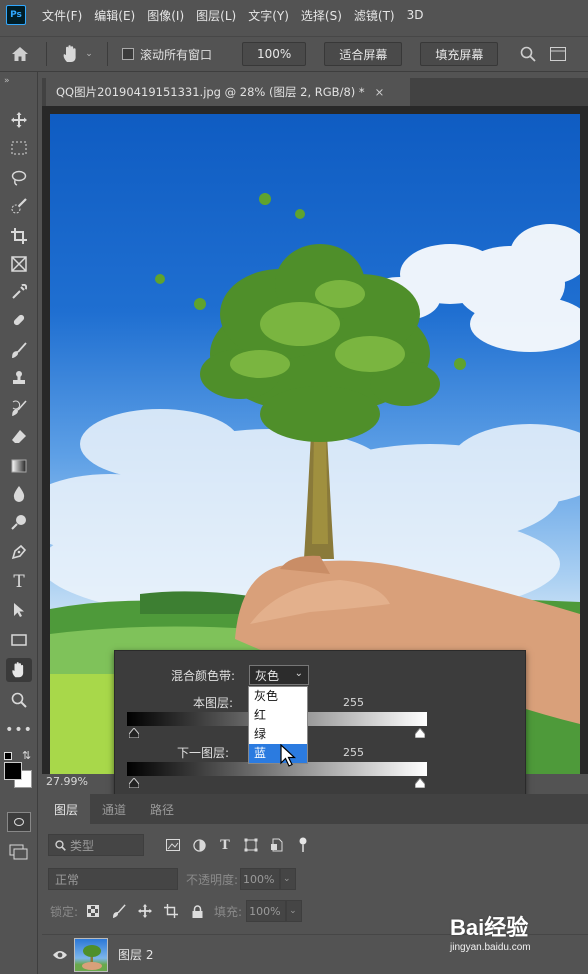 Image resolution: width=588 pixels, height=974 pixels. I want to click on this-layer-max-value: 255, so click(353, 702).